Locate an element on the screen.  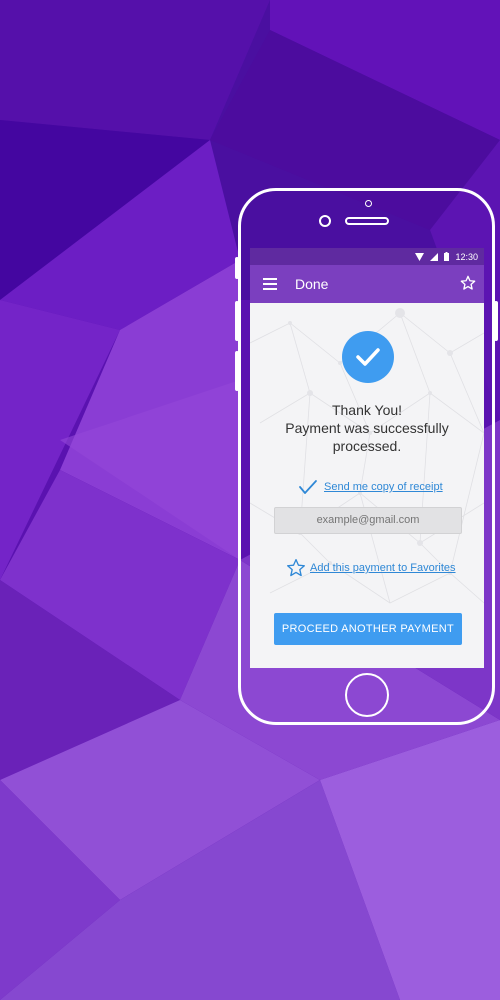
phone-volume-up-button is located at coordinates (237, 321).